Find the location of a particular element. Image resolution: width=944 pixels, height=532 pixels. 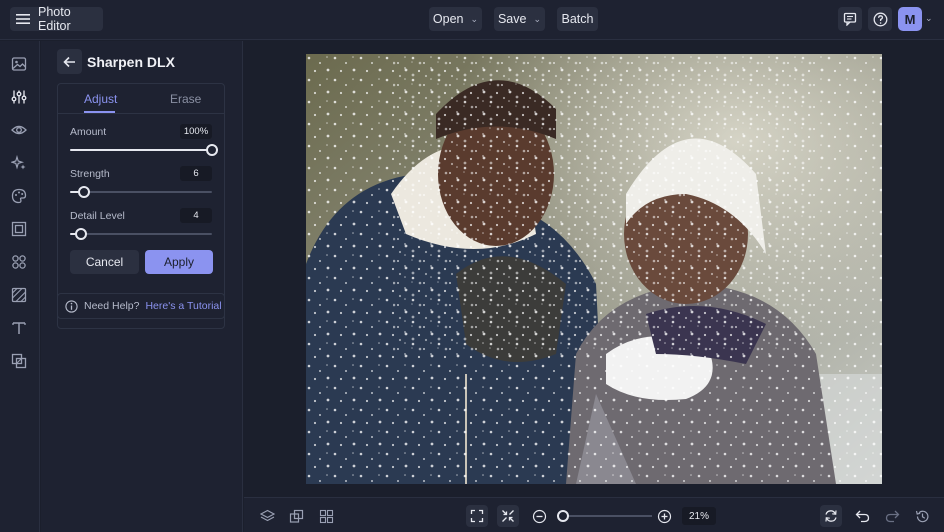

tab-erase: Erase is located at coordinates (185, 99).